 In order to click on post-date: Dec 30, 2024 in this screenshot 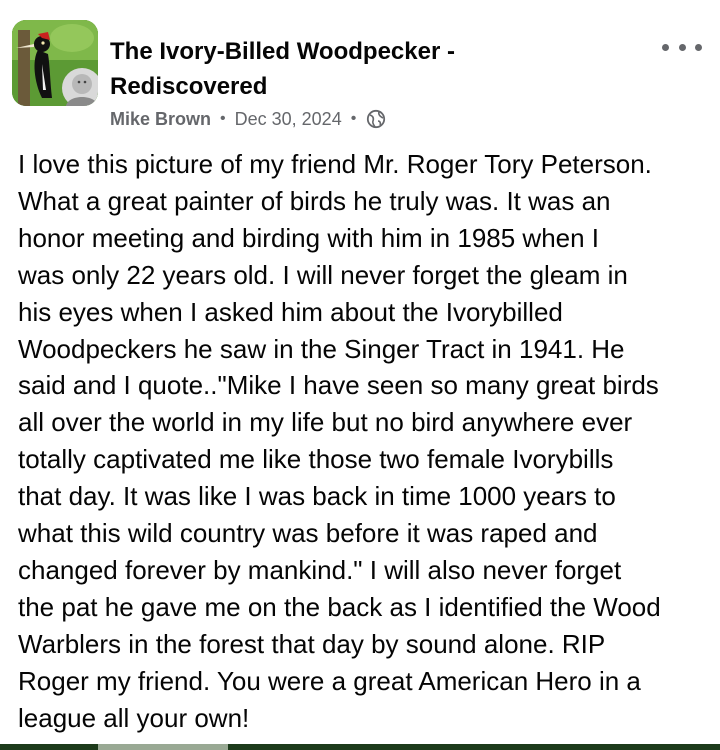, I will do `click(288, 119)`.